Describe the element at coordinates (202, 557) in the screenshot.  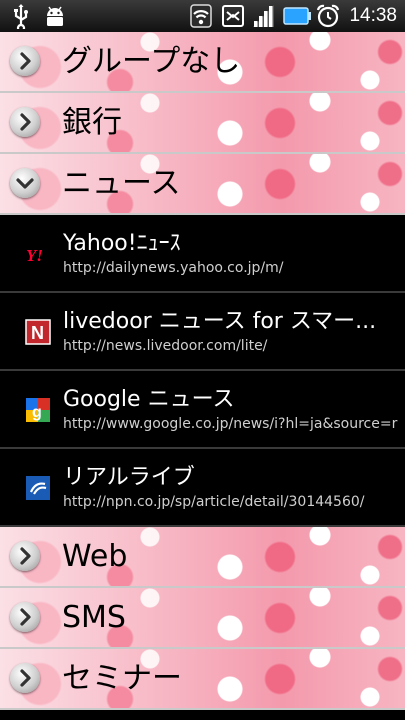
I see `group-row-web: Web` at that location.